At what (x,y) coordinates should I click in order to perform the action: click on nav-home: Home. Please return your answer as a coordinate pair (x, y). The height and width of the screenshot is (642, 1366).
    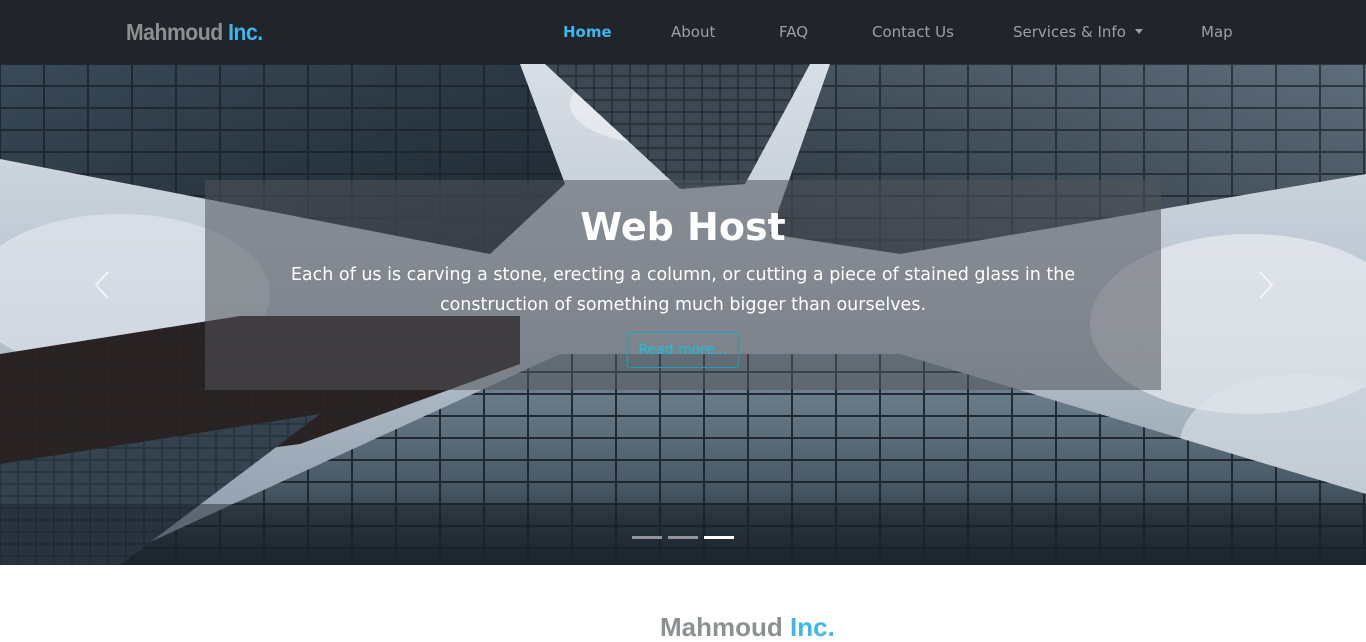
    Looking at the image, I should click on (587, 32).